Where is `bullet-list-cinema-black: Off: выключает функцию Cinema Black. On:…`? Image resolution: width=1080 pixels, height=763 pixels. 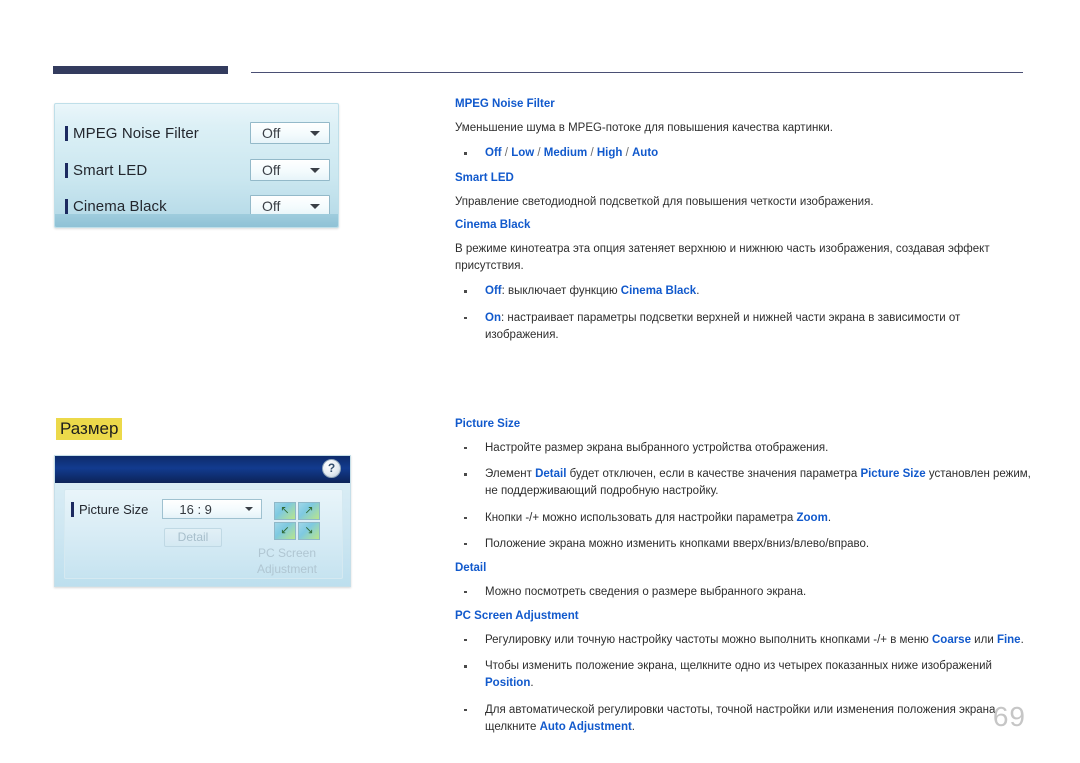
bullet-list-cinema-black: Off: выключает функцию Cinema Black. On:… is located at coordinates (745, 313).